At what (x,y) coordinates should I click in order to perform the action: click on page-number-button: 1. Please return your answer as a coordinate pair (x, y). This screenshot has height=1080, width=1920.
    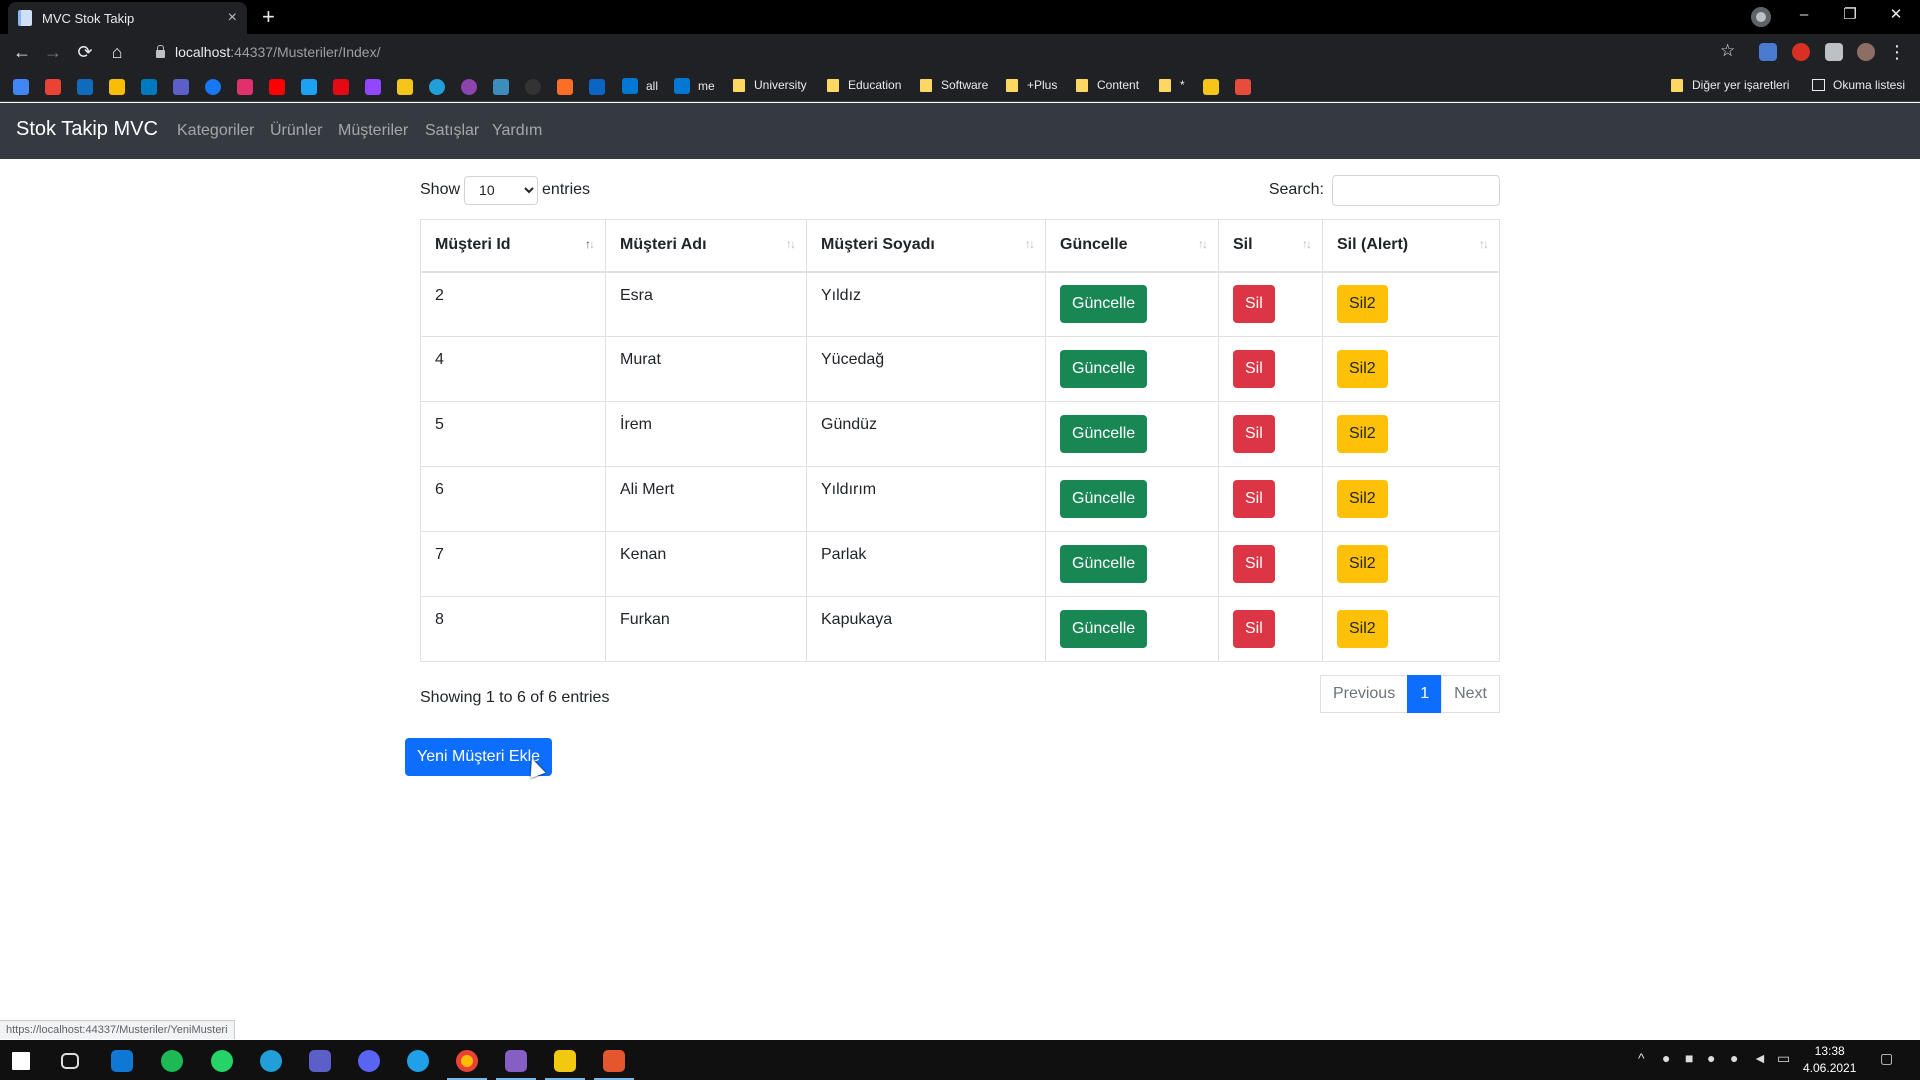
    Looking at the image, I should click on (1425, 694).